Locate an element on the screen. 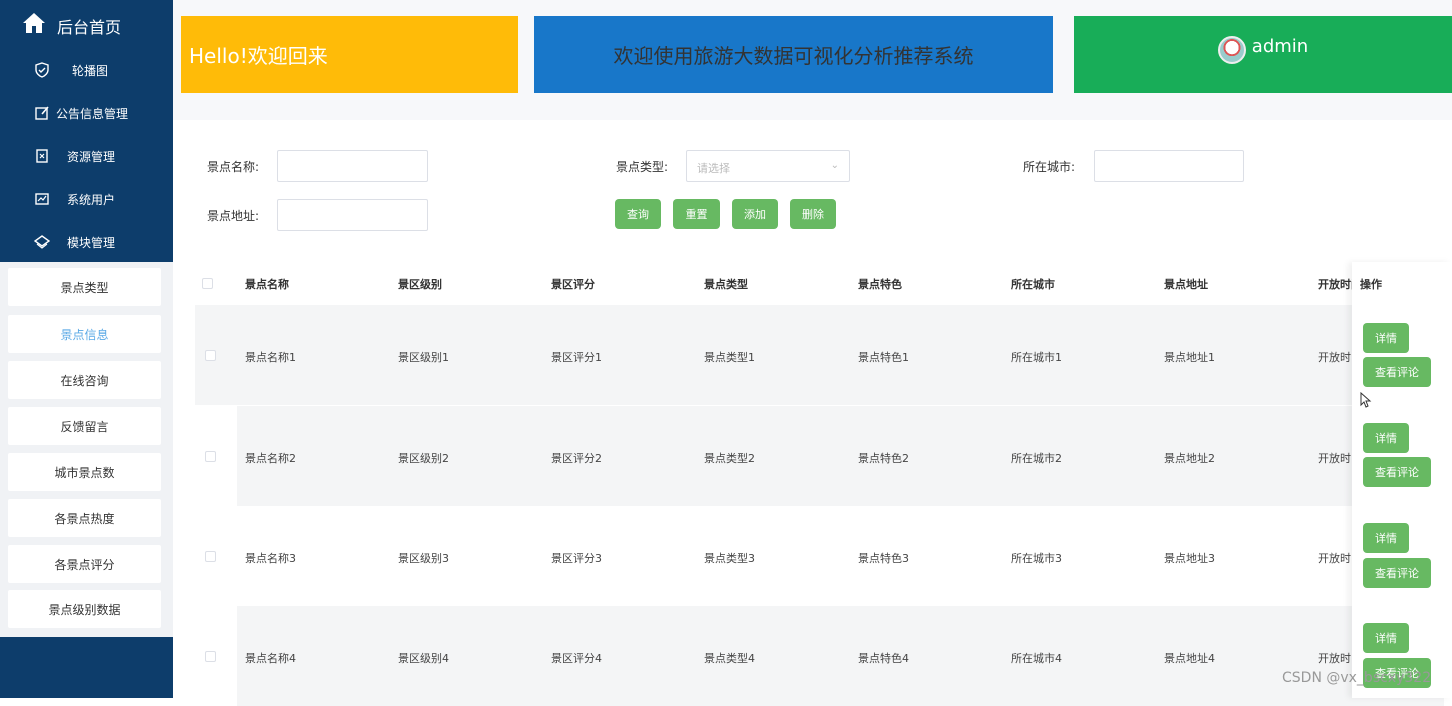  cell-city: 所在城市3 is located at coordinates (1036, 558).